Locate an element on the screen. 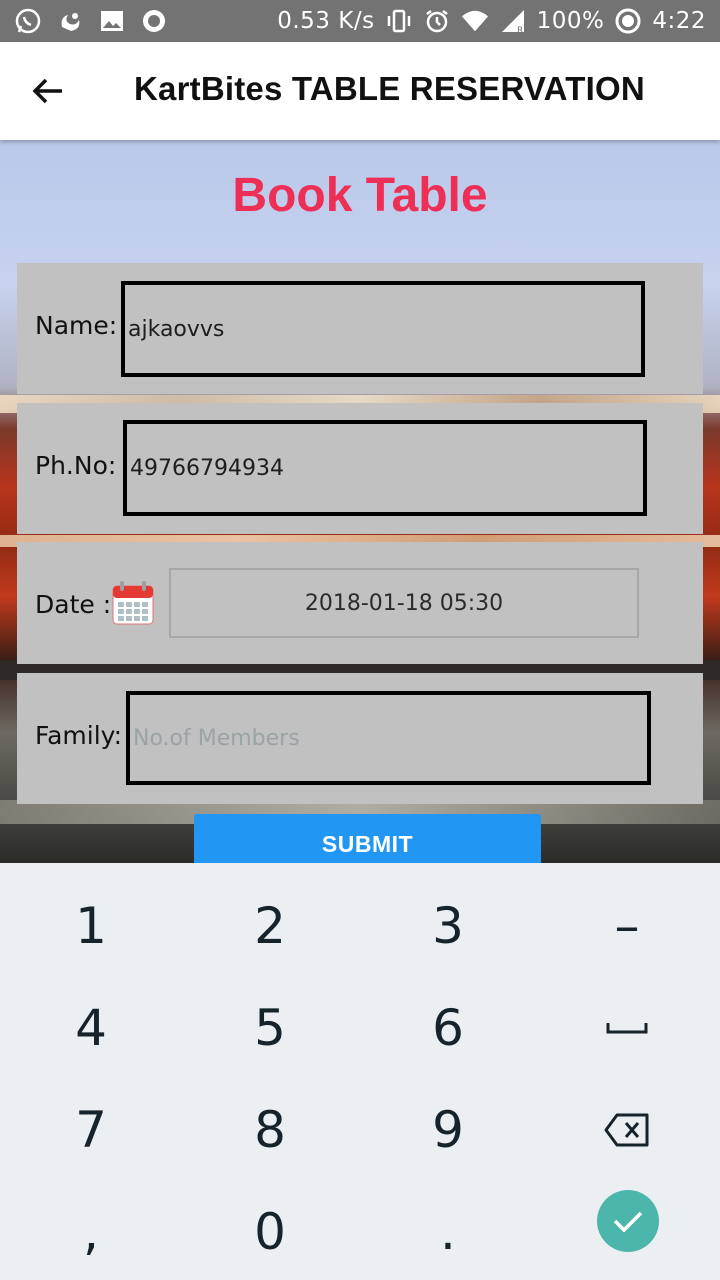  key-backspace is located at coordinates (627, 1130).